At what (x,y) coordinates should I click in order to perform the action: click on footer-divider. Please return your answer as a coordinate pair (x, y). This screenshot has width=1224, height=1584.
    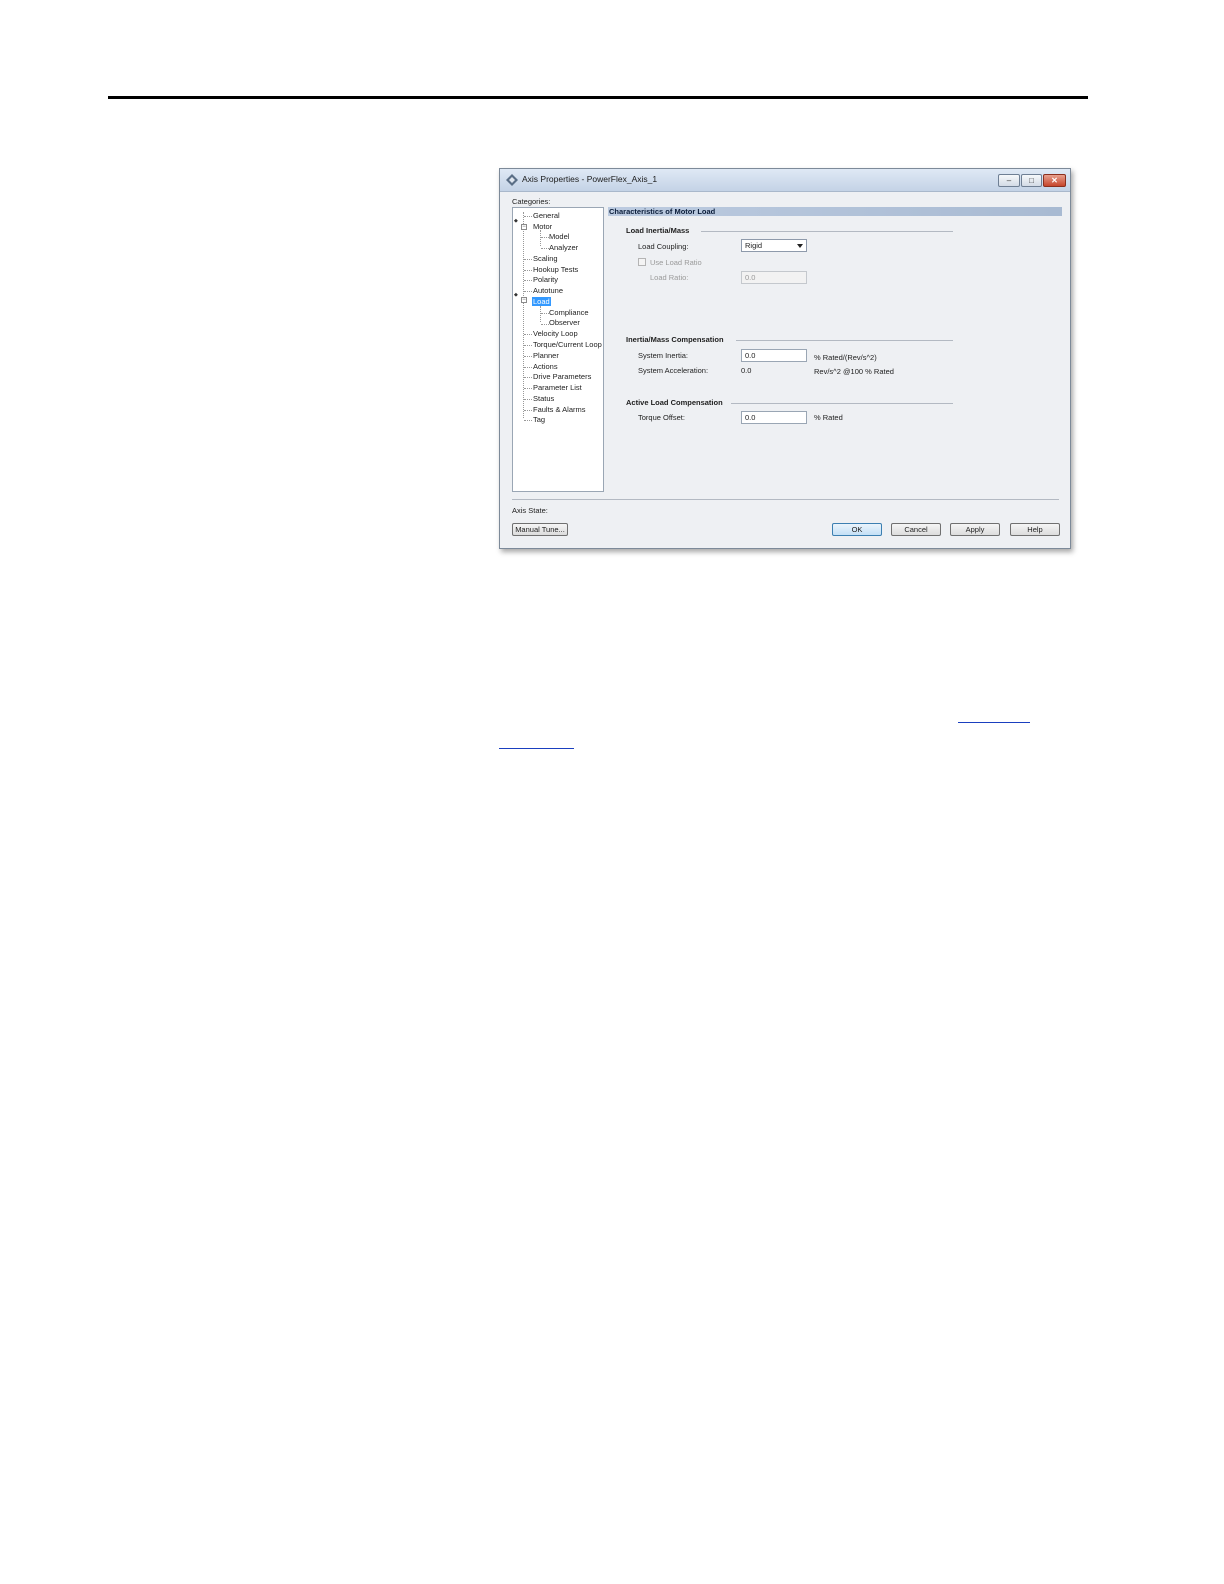
    Looking at the image, I should click on (785, 499).